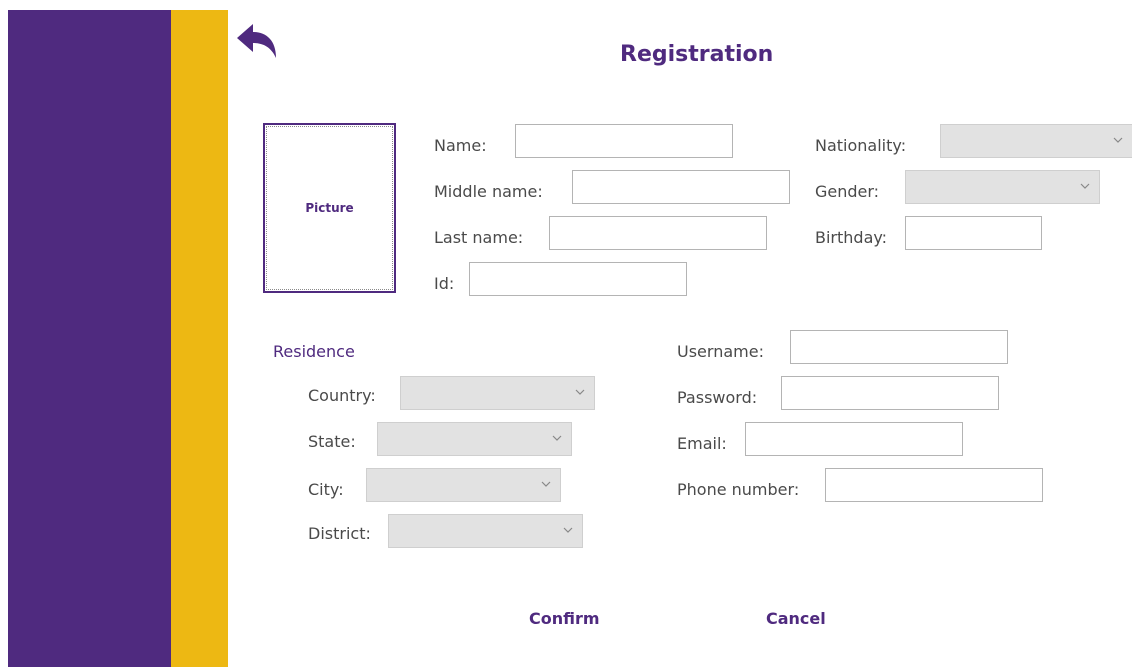  Describe the element at coordinates (1036, 141) in the screenshot. I see `nationality-select` at that location.